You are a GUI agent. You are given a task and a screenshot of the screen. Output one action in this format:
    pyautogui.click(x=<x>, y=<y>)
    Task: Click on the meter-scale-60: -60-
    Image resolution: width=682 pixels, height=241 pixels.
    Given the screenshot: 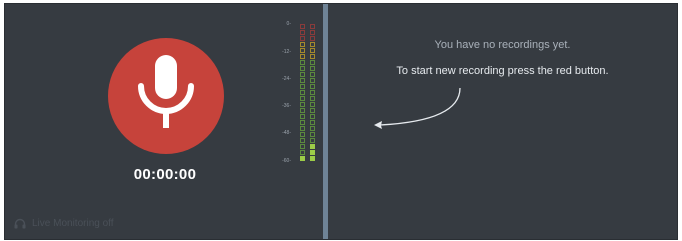 What is the action you would take?
    pyautogui.click(x=286, y=161)
    